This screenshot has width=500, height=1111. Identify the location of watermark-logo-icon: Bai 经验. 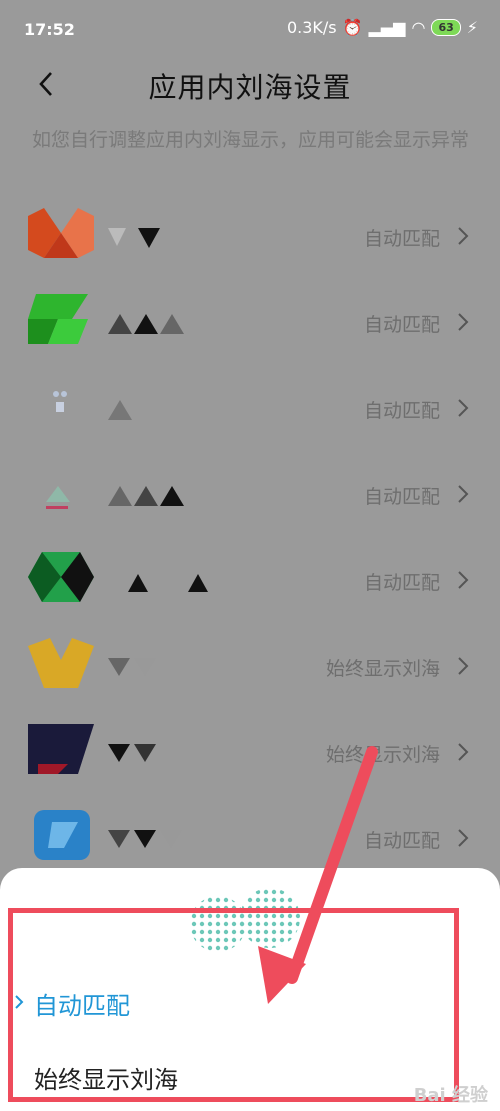
(450, 1095).